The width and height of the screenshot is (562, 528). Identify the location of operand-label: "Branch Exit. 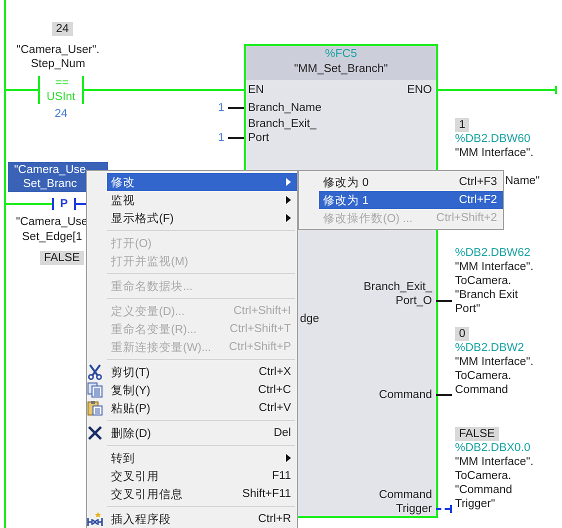
(486, 295).